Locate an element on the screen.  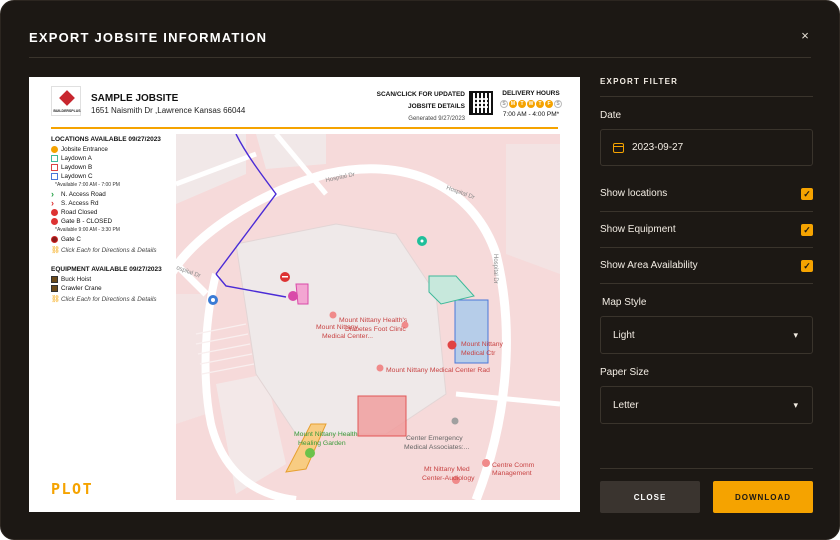
toggle-row-1: Show Equipment ✓ is located at coordinates (706, 230).